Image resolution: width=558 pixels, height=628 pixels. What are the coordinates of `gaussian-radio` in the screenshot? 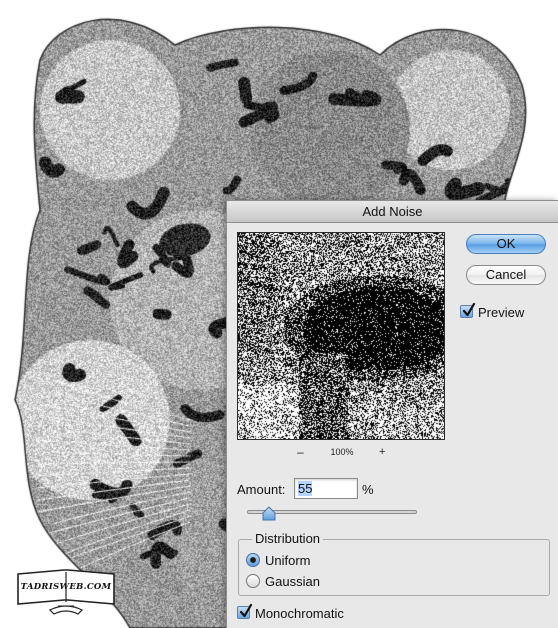 It's located at (253, 581).